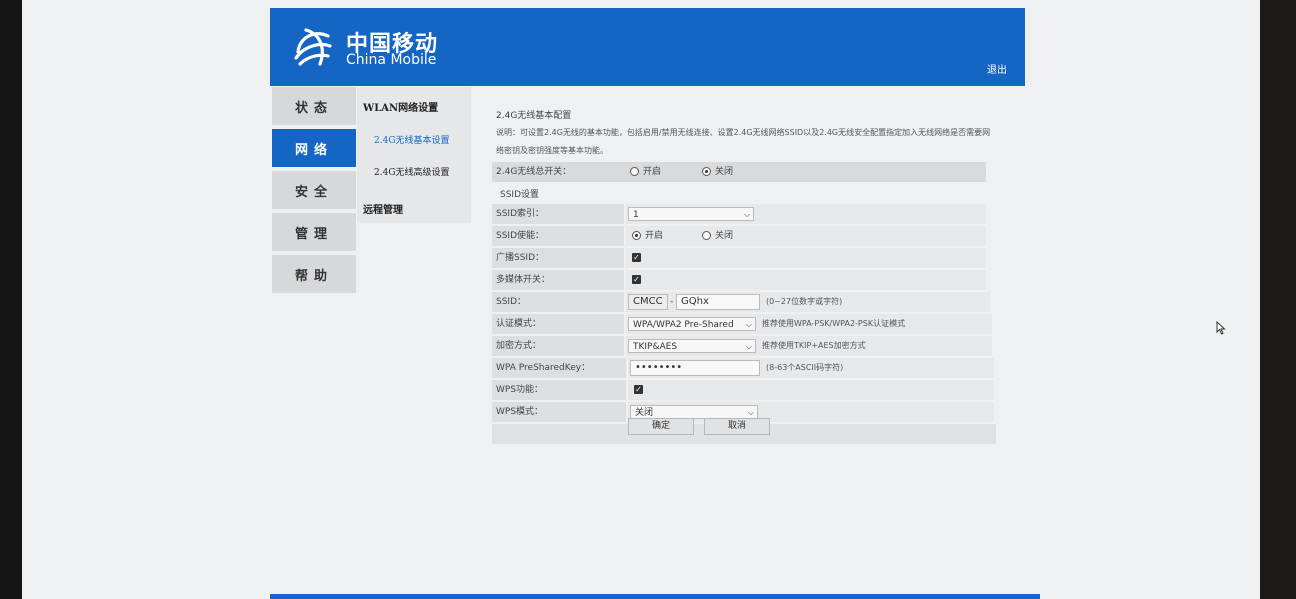 The height and width of the screenshot is (599, 1296). Describe the element at coordinates (412, 139) in the screenshot. I see `sub-nav-wireless-basic: 2.4G无线基本设置` at that location.